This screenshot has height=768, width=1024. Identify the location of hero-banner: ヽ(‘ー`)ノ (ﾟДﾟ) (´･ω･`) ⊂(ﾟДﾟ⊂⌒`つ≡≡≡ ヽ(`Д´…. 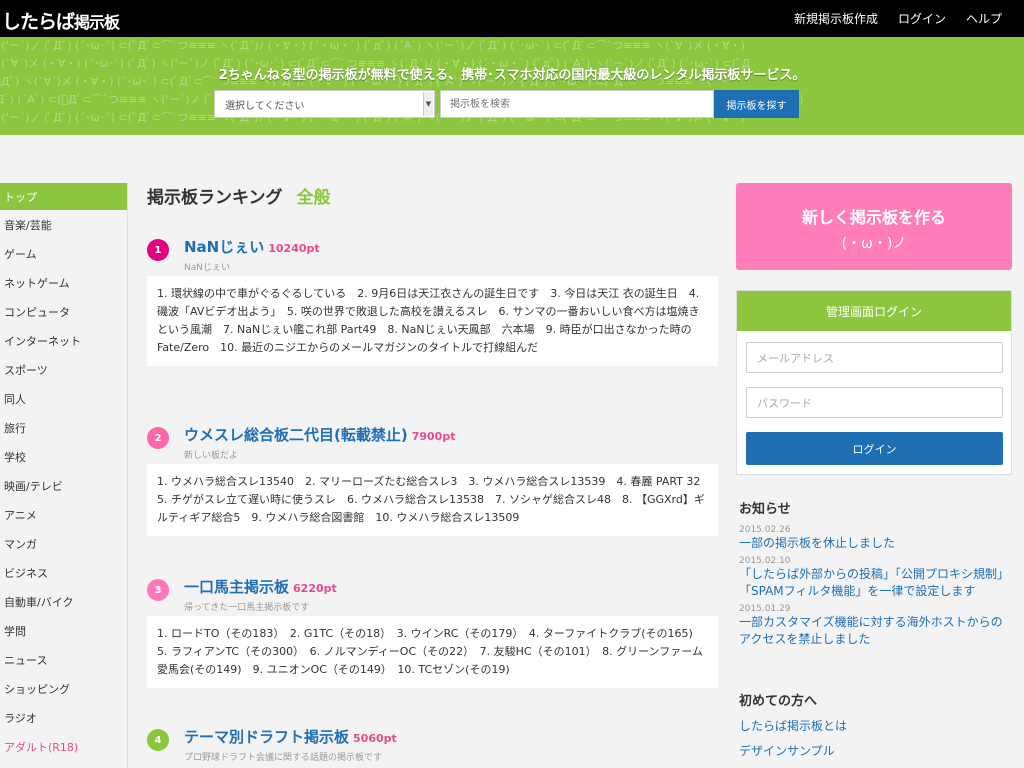
(512, 86).